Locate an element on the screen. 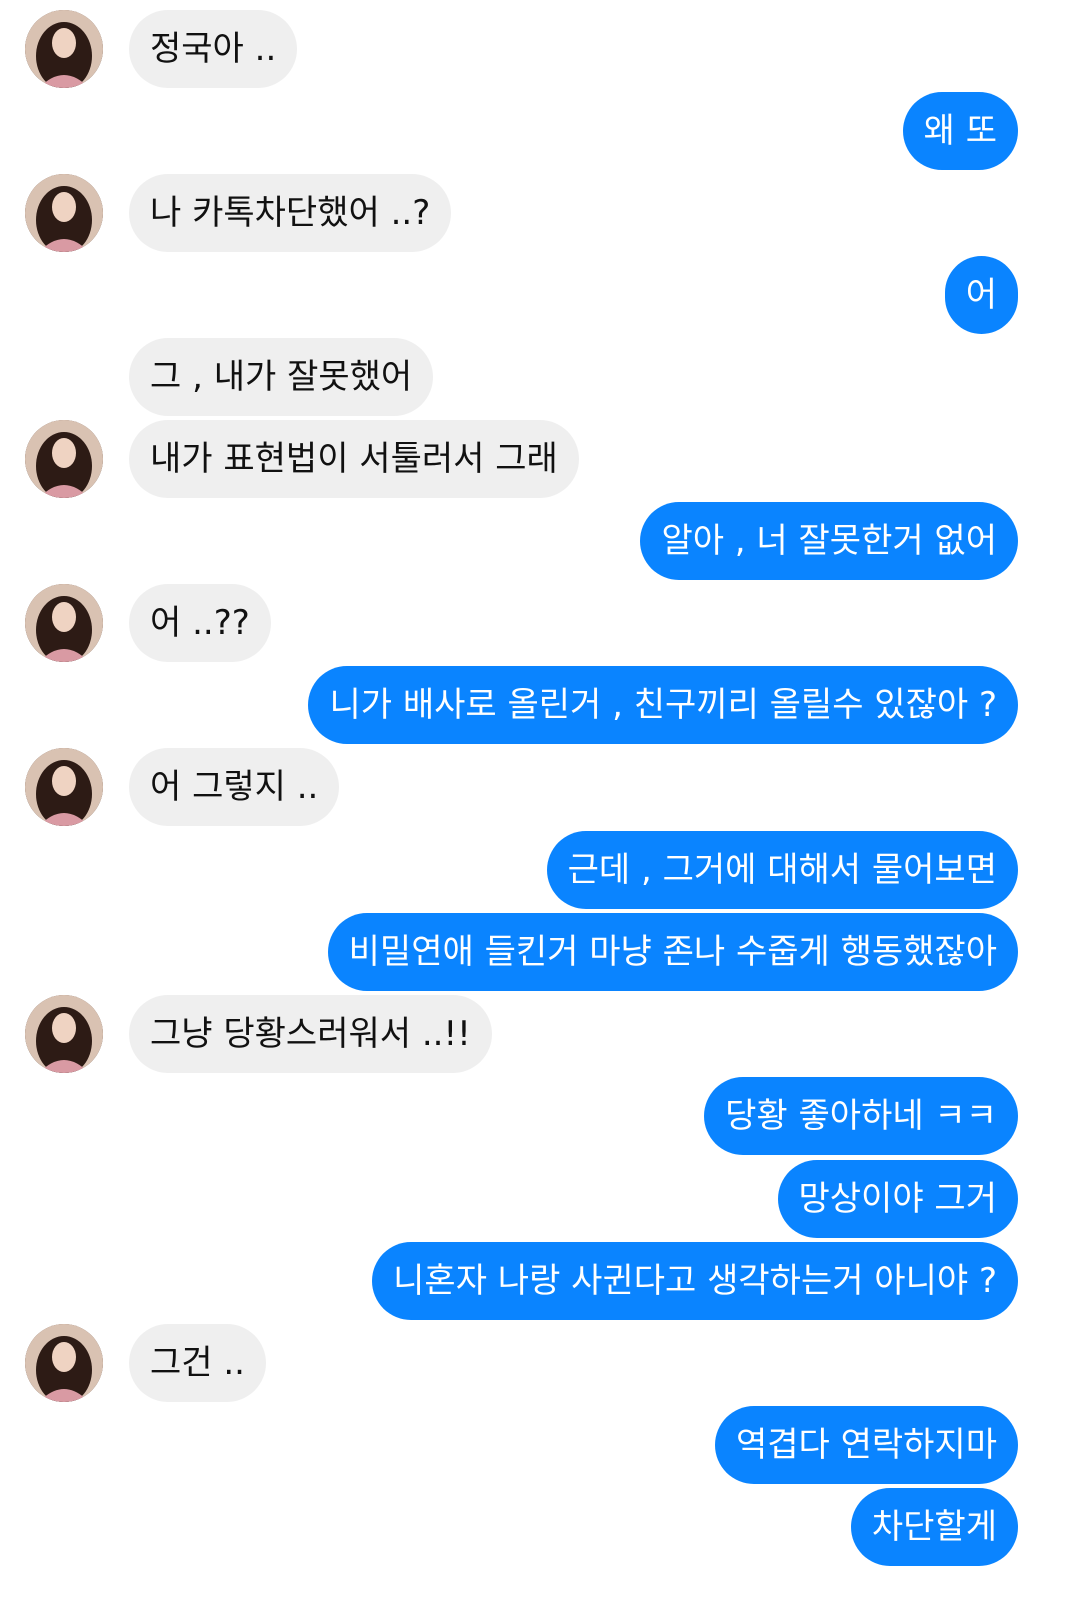 The image size is (1070, 1603). message-bubble-outgoing: 비밀연애 들킨거 마냥 존나 수줍게 행동했잖아 is located at coordinates (672, 952).